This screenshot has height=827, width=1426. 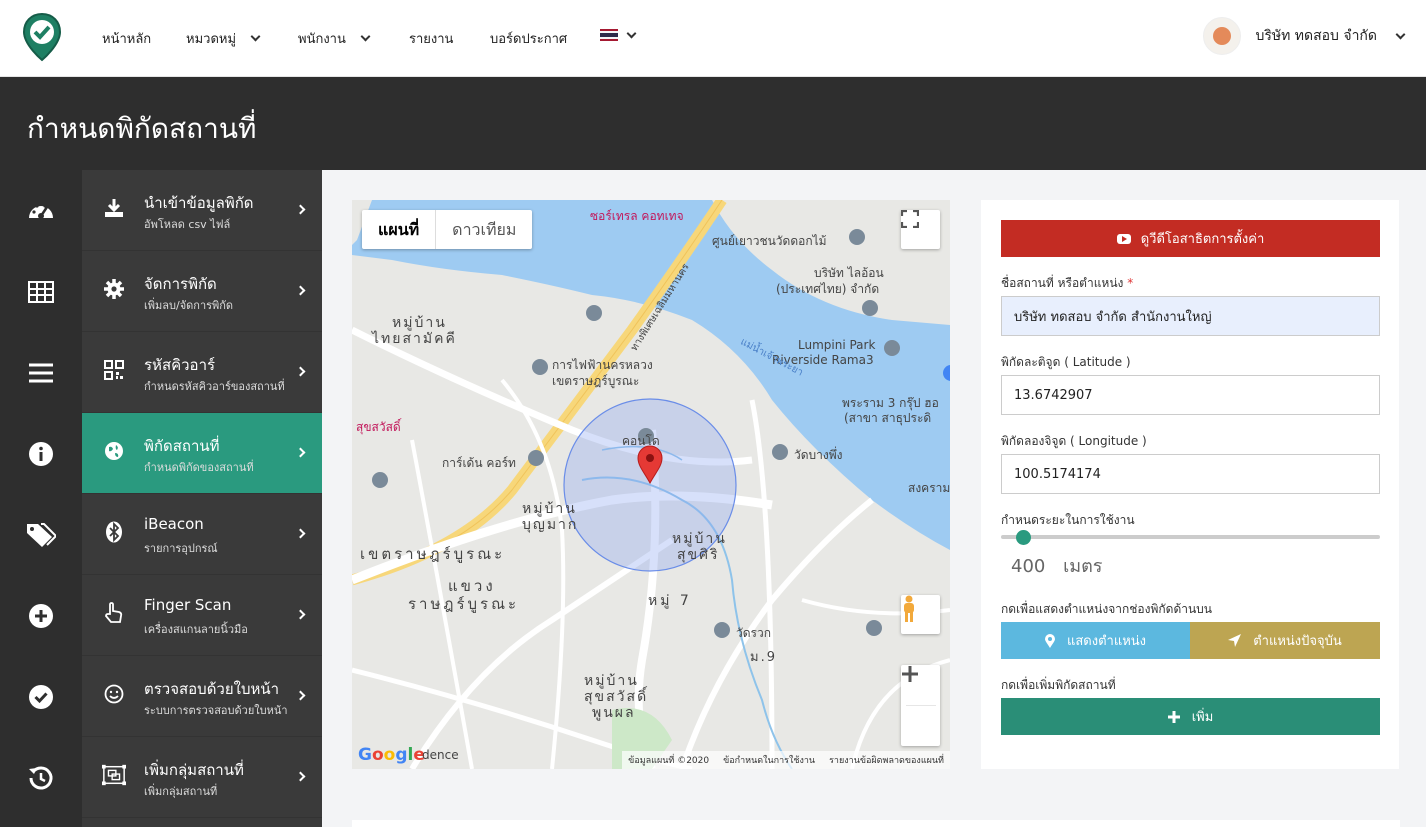 What do you see at coordinates (1083, 566) in the screenshot?
I see `range-unit: เมตร` at bounding box center [1083, 566].